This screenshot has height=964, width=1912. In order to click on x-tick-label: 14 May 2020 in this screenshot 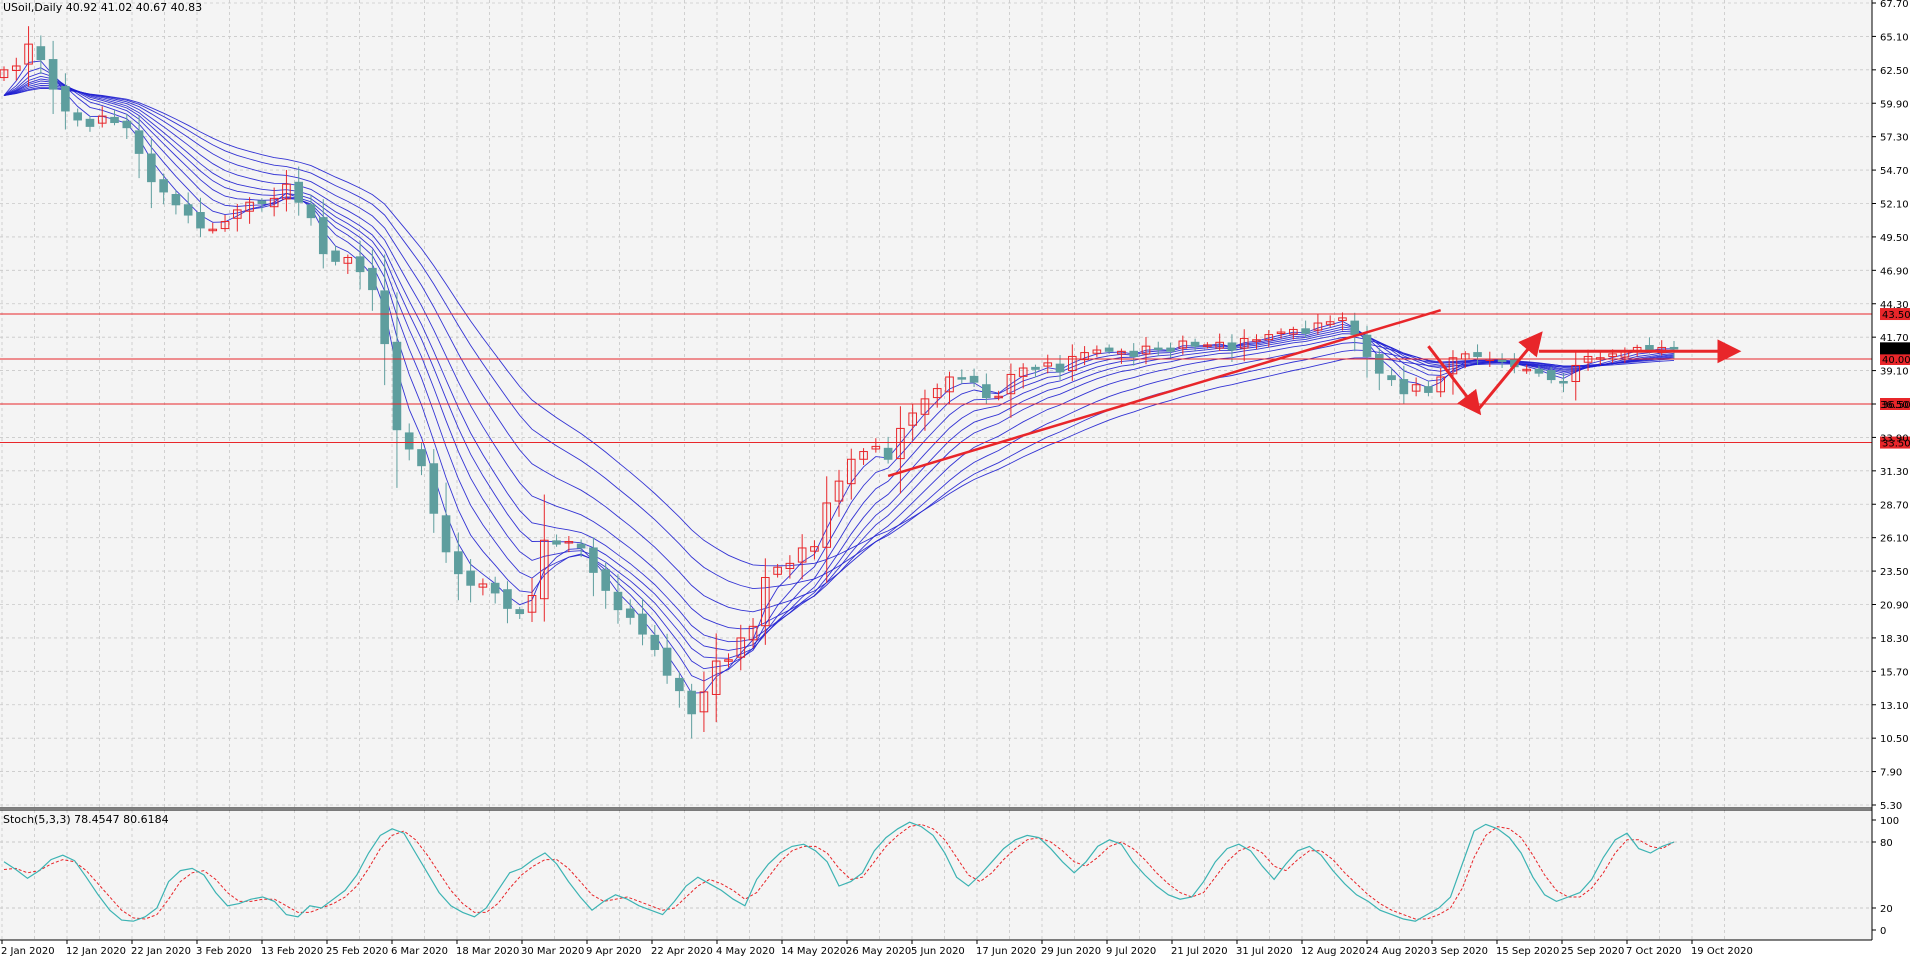, I will do `click(813, 951)`.